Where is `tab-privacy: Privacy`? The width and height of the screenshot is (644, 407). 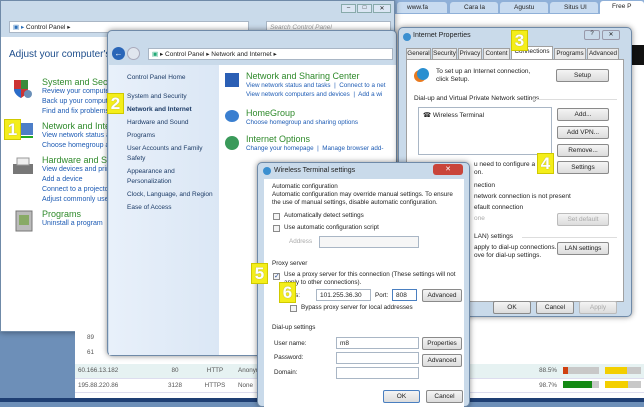 tab-privacy: Privacy is located at coordinates (470, 53).